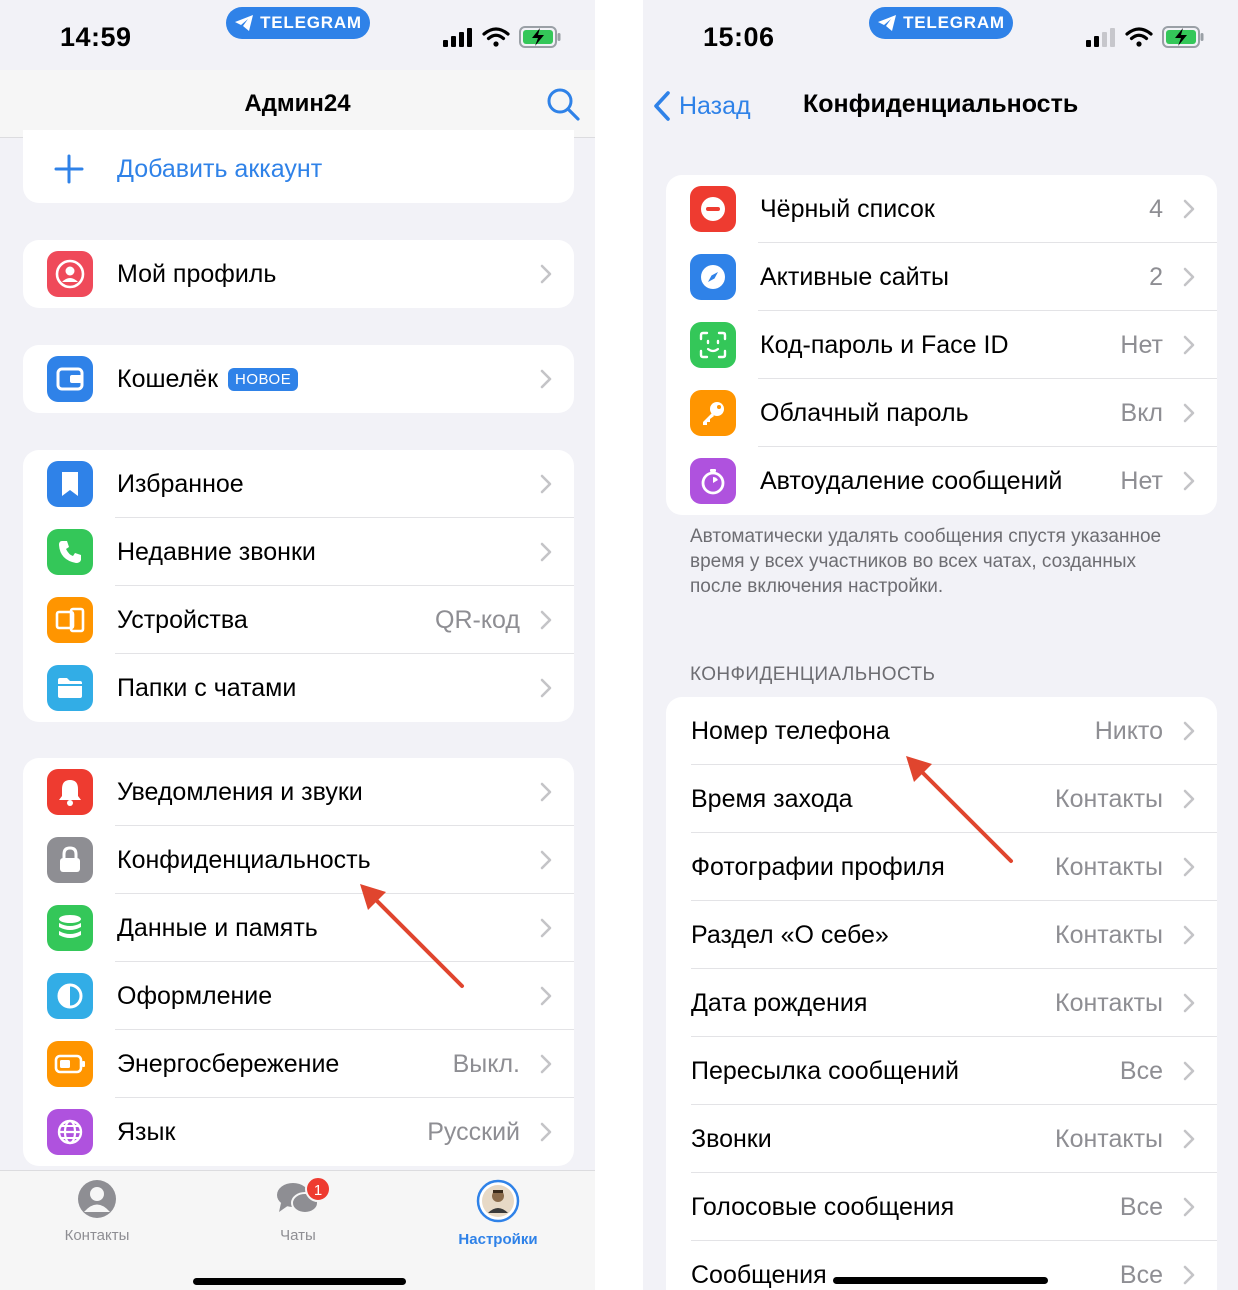 Image resolution: width=1238 pixels, height=1290 pixels. Describe the element at coordinates (759, 1275) in the screenshot. I see `menu-item-label: Сообщения` at that location.